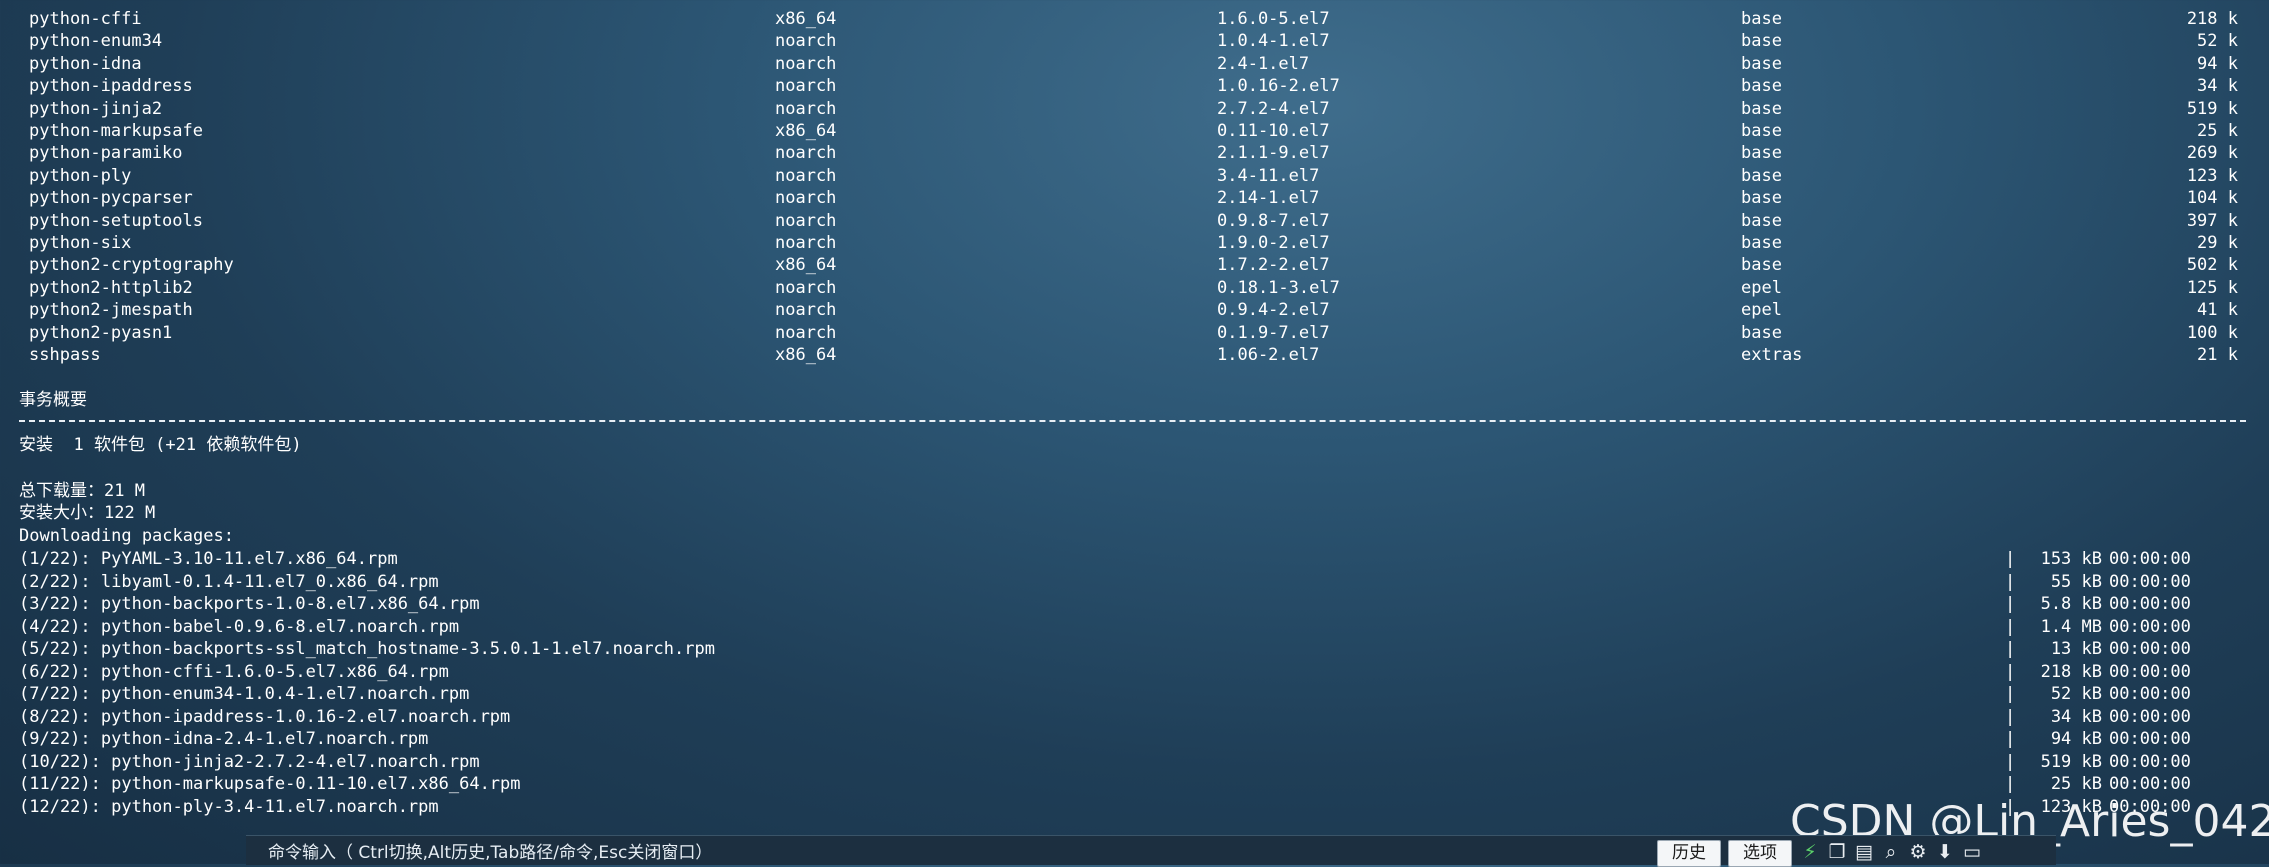 Image resolution: width=2269 pixels, height=867 pixels. I want to click on command-input: 命令输入（ Ctrl切换,Alt历史,Tab路径/命令,Esc关闭窗口）, so click(490, 853).